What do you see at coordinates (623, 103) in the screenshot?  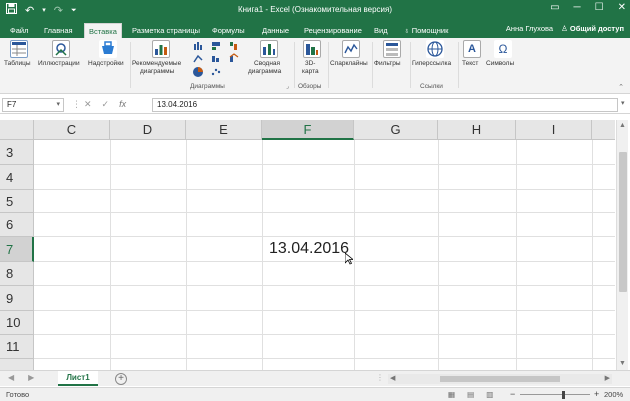 I see `expand-formula-bar-icon: ▾` at bounding box center [623, 103].